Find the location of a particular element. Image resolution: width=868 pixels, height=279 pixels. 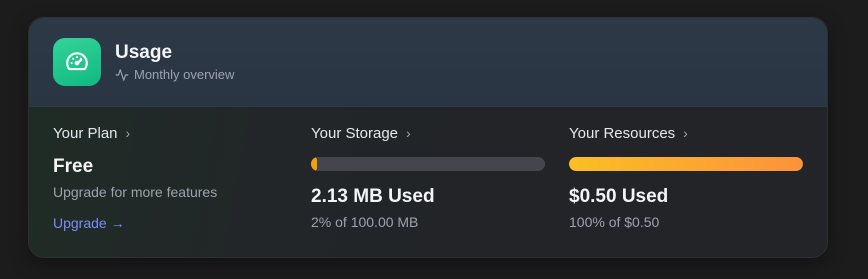

resources-progress-bar is located at coordinates (686, 164).